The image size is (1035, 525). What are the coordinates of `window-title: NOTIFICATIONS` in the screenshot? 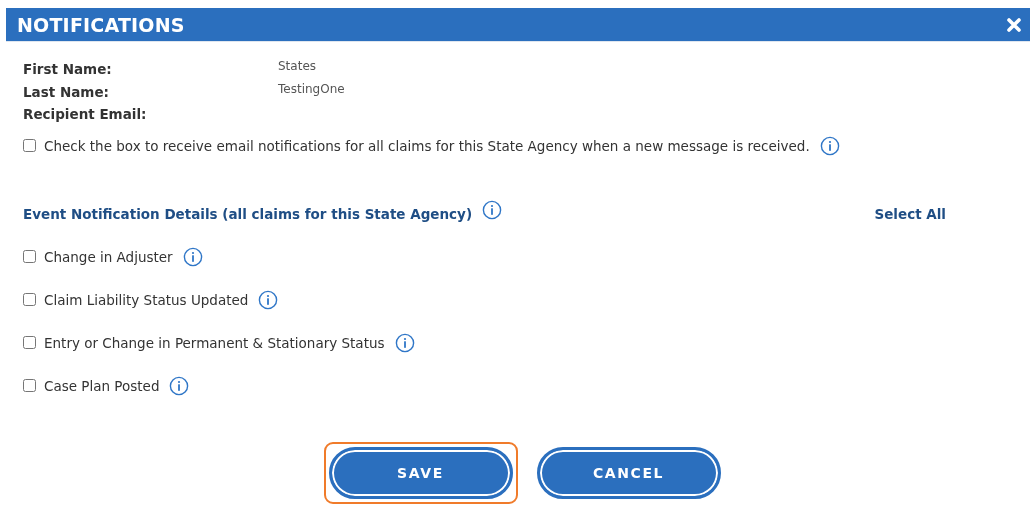 It's located at (101, 24).